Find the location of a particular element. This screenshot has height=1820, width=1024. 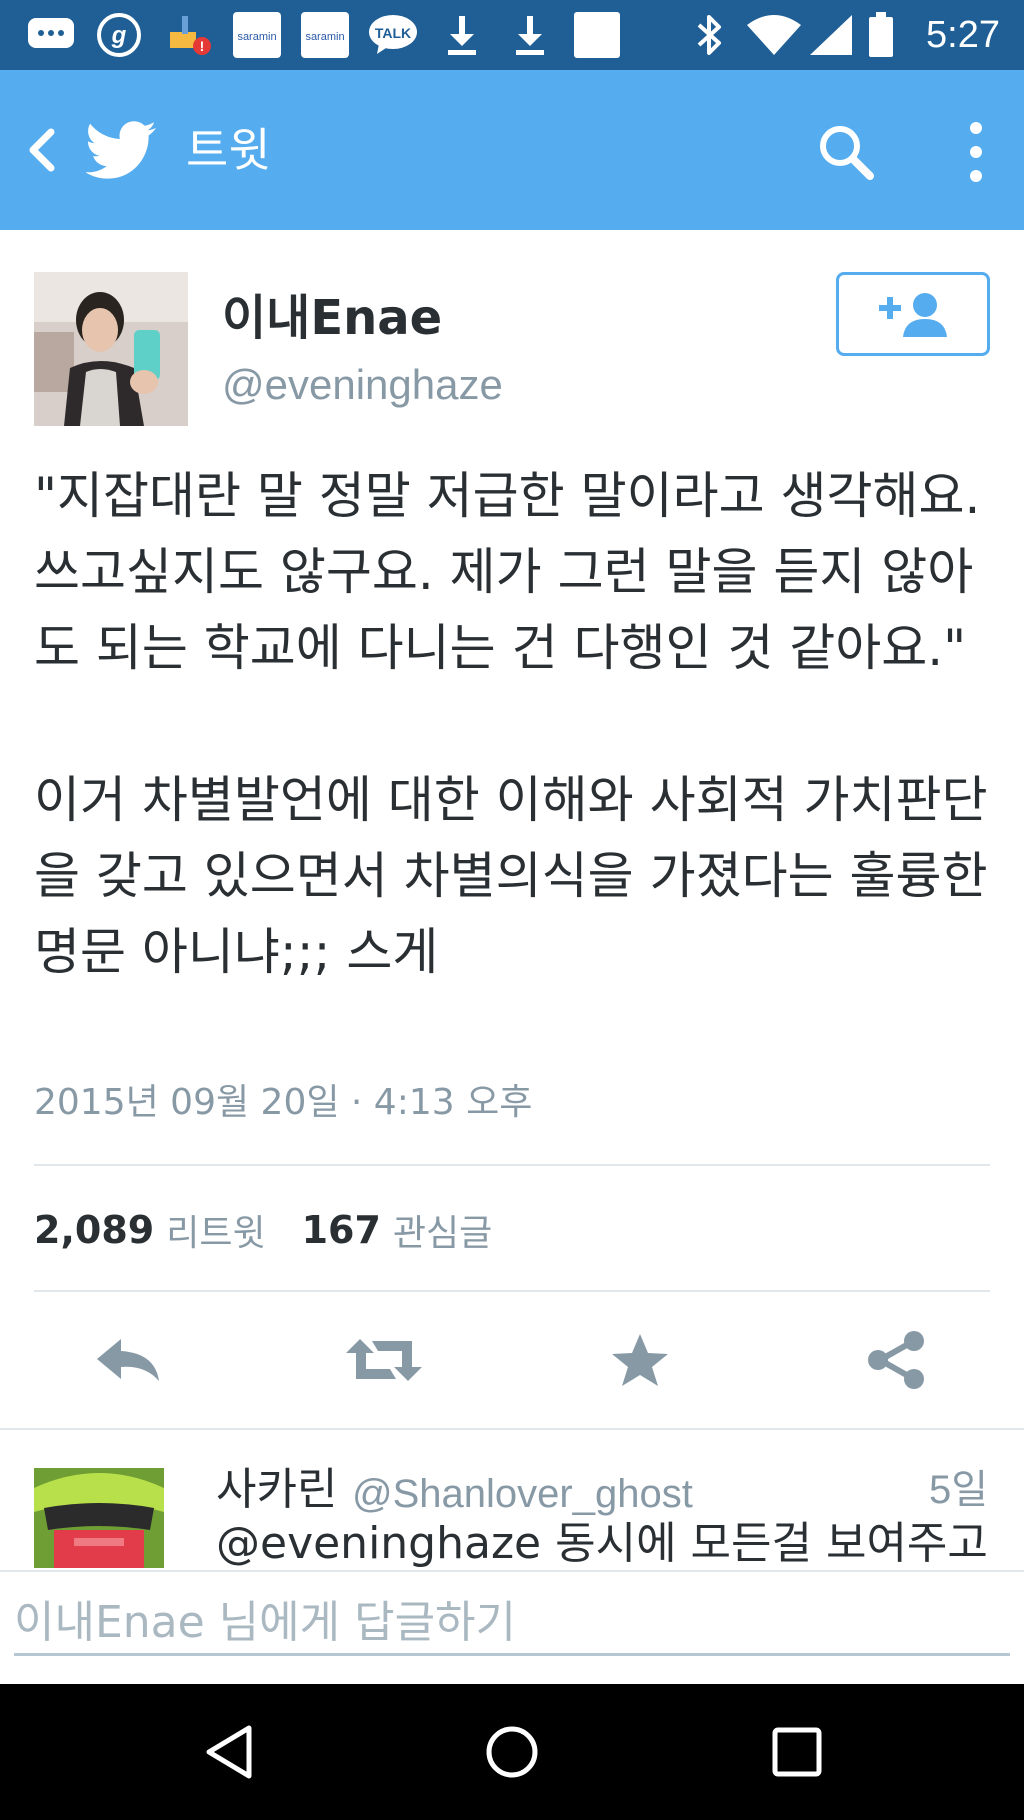

recents-icon is located at coordinates (797, 1752).